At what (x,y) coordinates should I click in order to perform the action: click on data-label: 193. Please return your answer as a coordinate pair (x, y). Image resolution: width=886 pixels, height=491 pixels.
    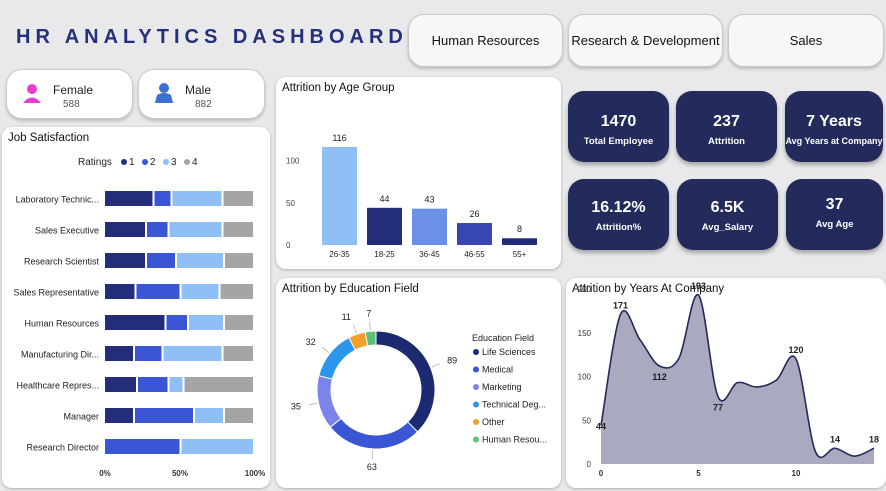
    Looking at the image, I should click on (698, 286).